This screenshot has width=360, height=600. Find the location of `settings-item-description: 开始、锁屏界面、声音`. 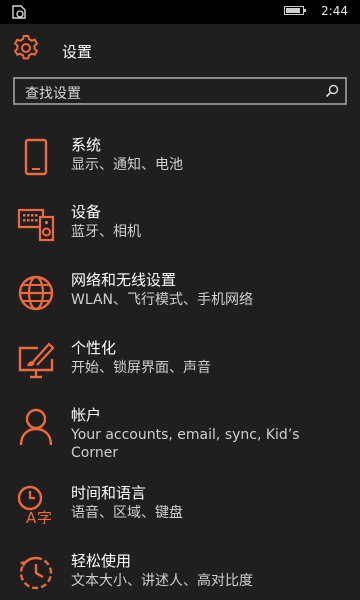

settings-item-description: 开始、锁屏界面、声音 is located at coordinates (141, 368).